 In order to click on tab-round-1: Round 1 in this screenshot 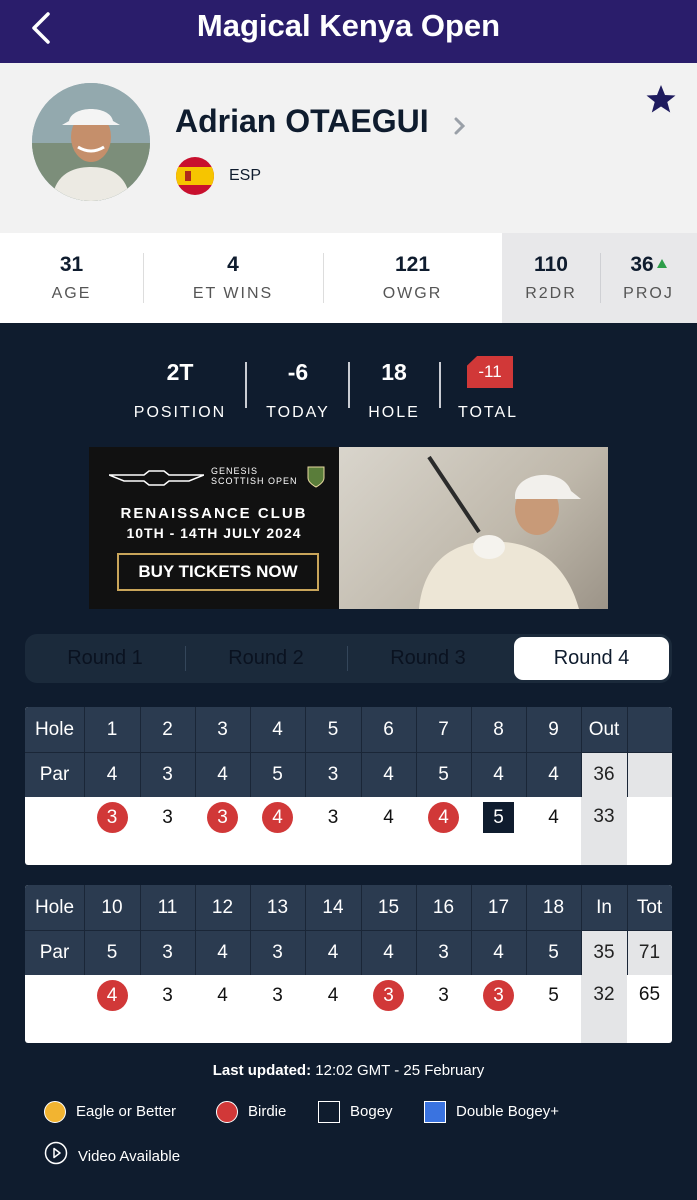, I will do `click(105, 658)`.